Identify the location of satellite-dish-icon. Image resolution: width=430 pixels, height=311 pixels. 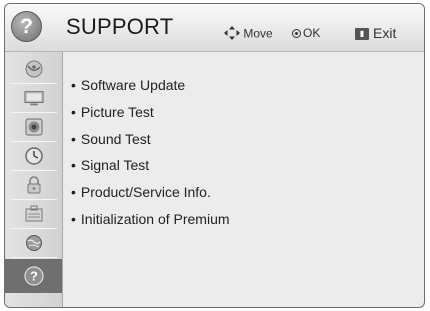
(34, 69).